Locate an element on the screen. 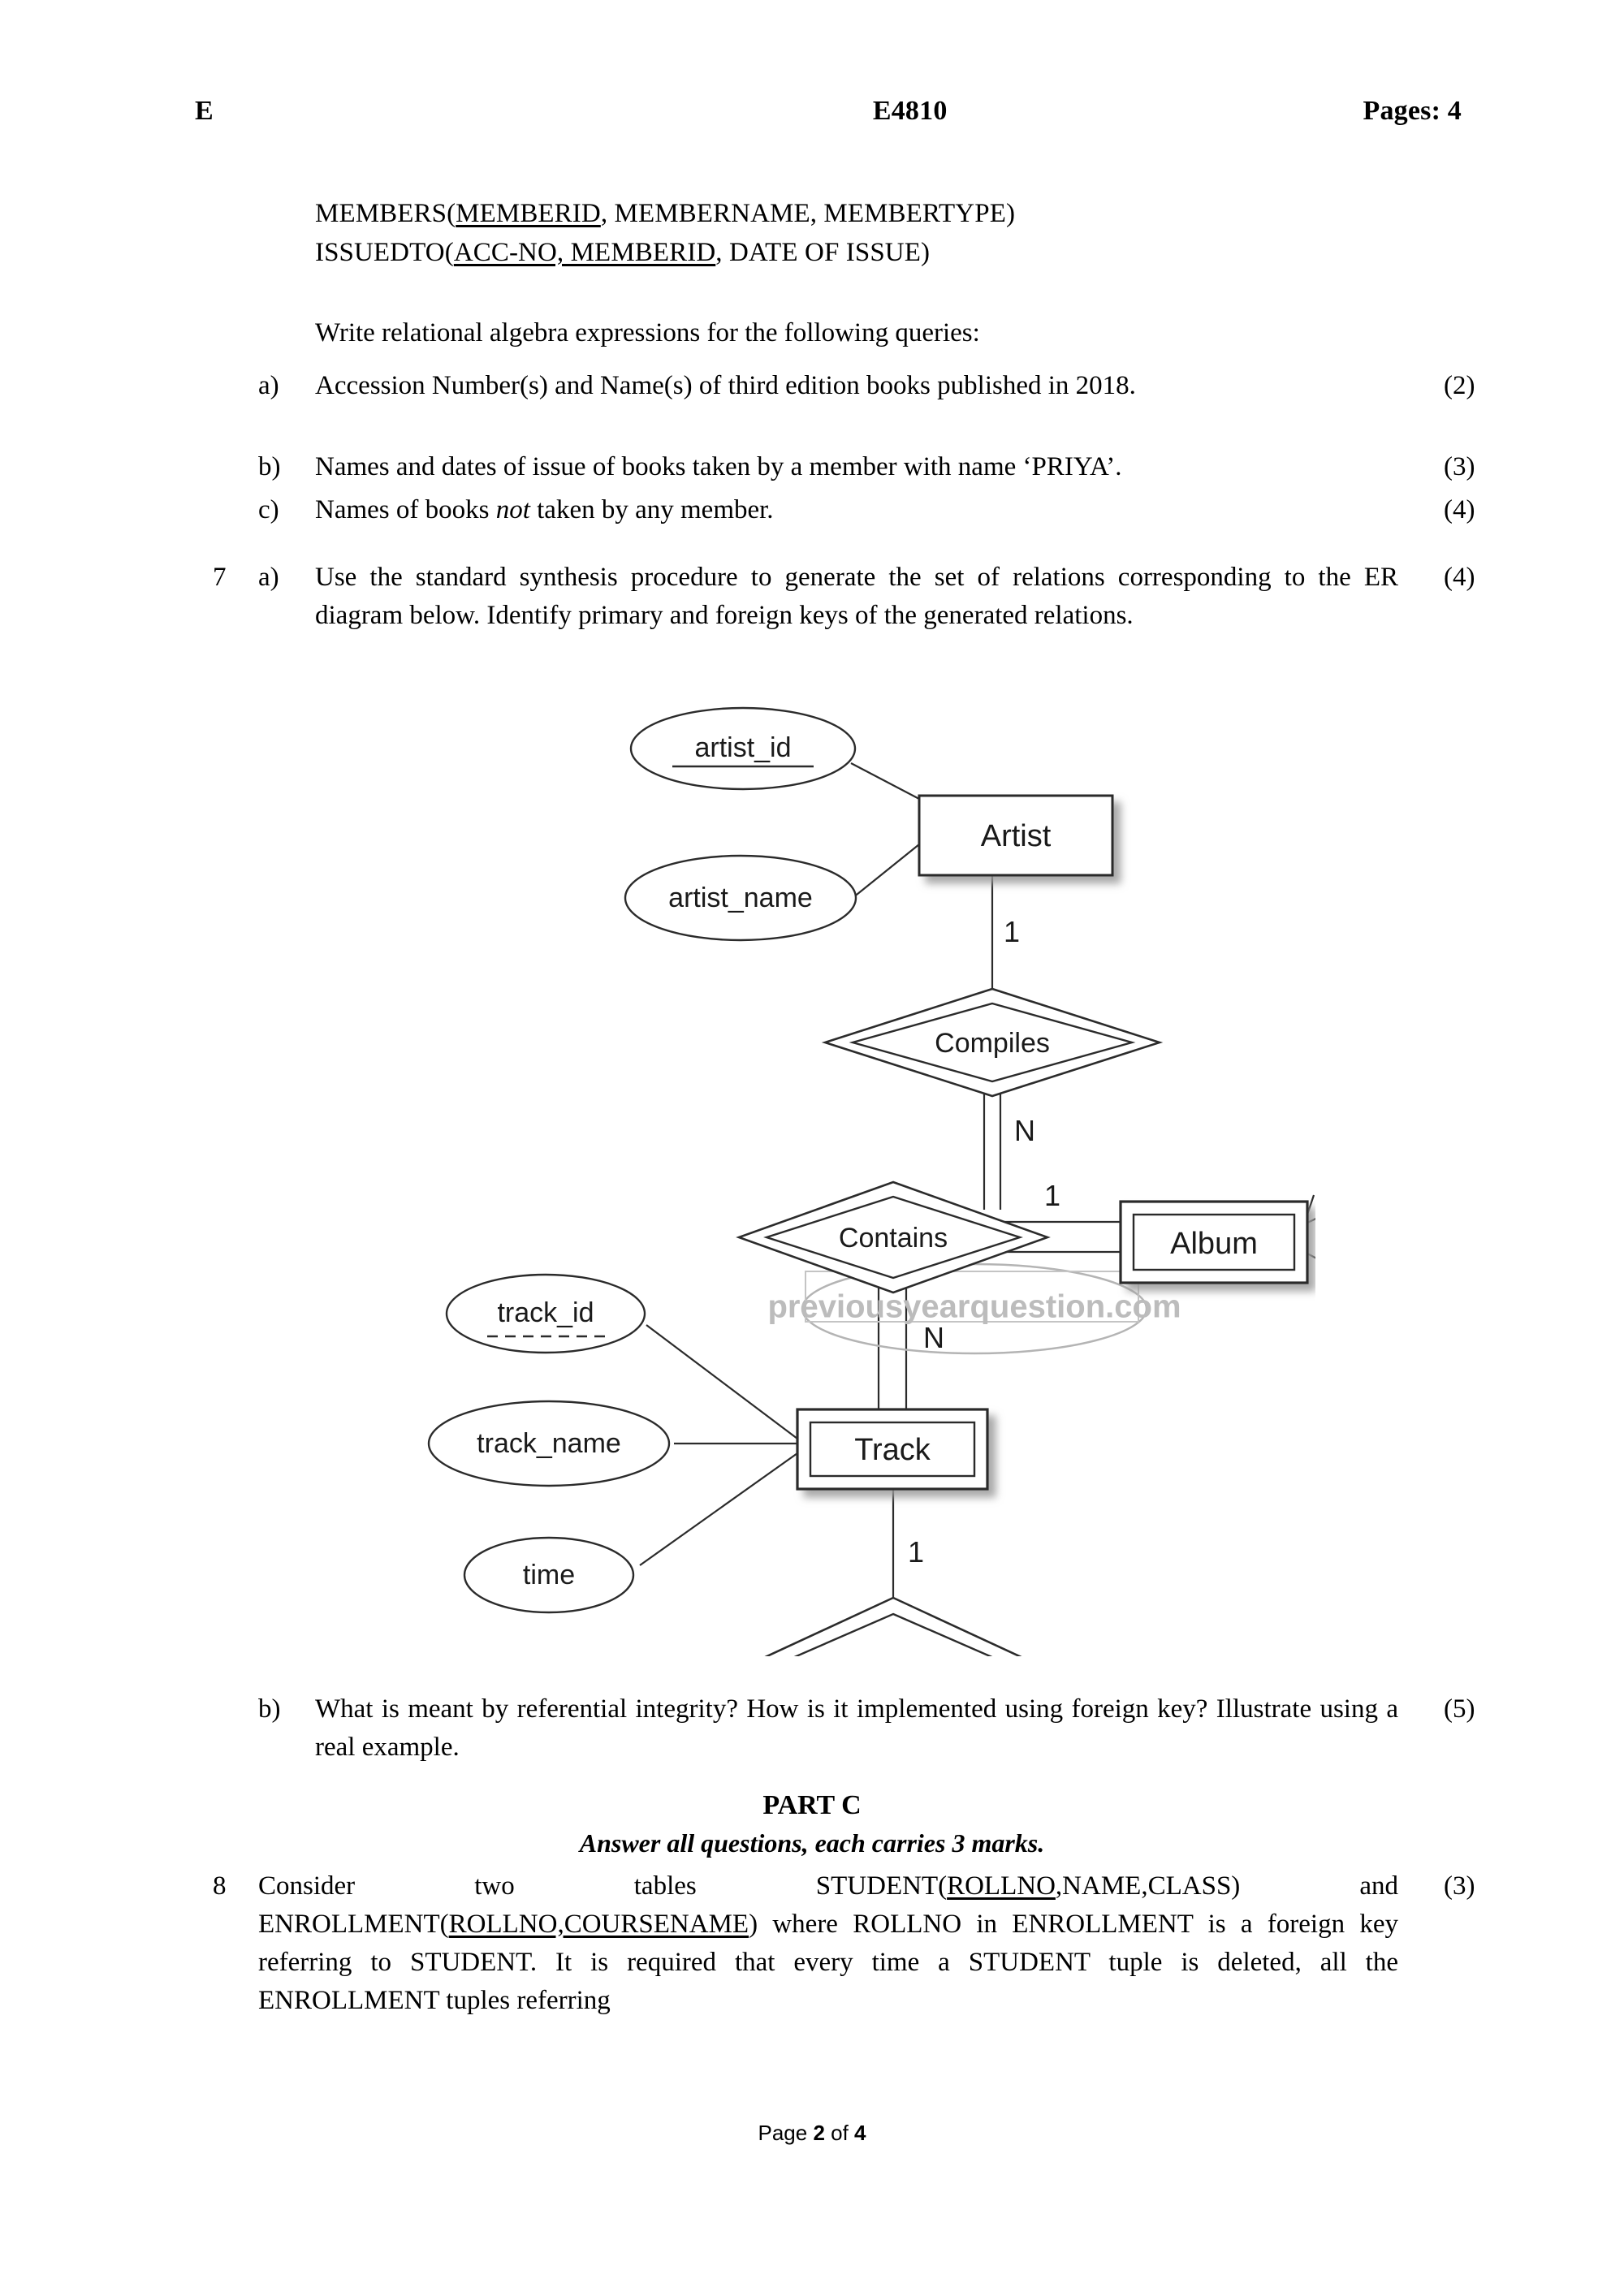 The image size is (1624, 2296). attribute-track-name-label: track_name is located at coordinates (549, 1444).